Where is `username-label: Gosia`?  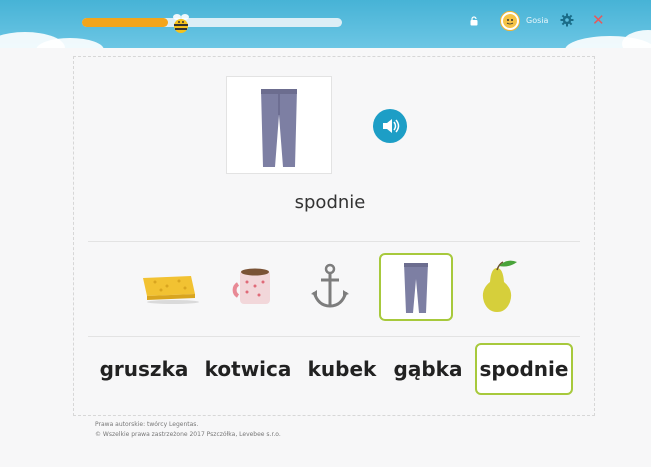
username-label: Gosia is located at coordinates (537, 20).